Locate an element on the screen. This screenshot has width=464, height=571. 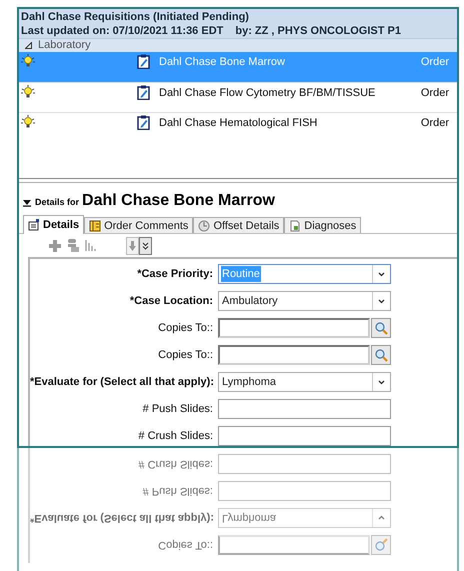
field-label: *Case Priority: is located at coordinates (175, 274).